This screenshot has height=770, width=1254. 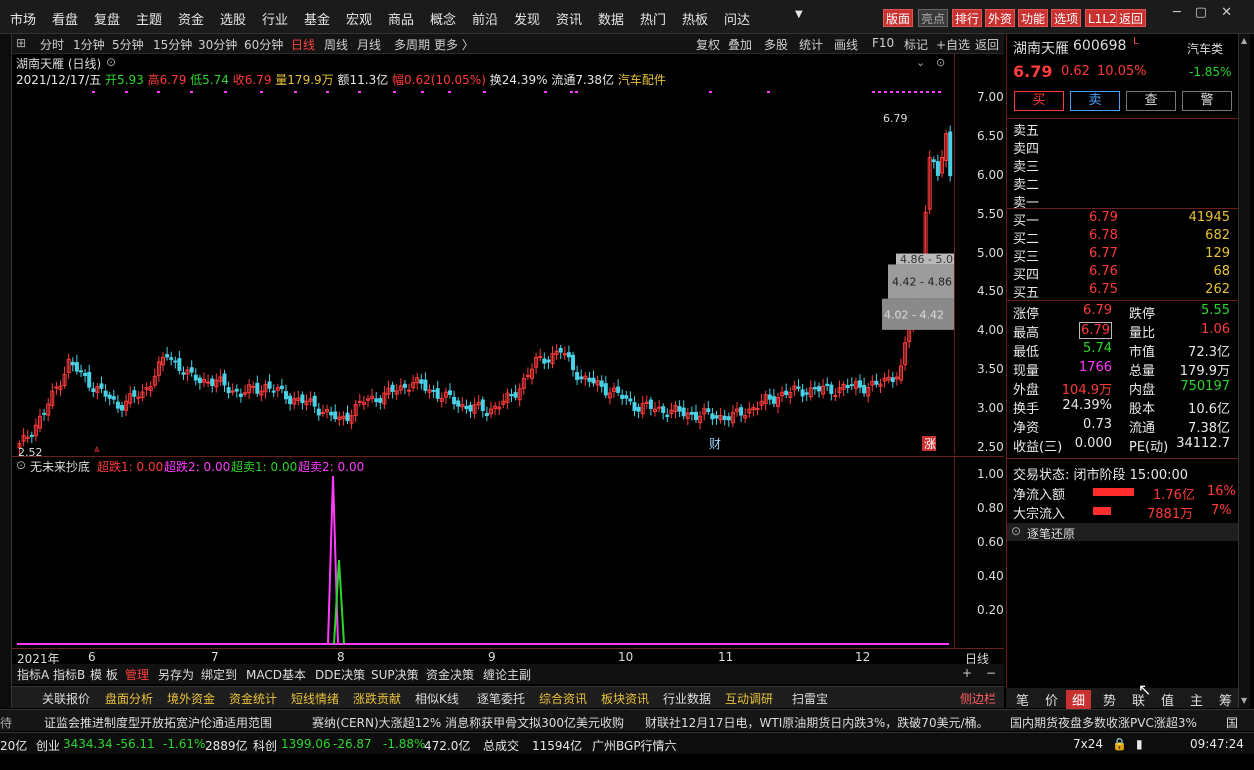 What do you see at coordinates (69, 674) in the screenshot?
I see `indicator-tool-1: 指标B` at bounding box center [69, 674].